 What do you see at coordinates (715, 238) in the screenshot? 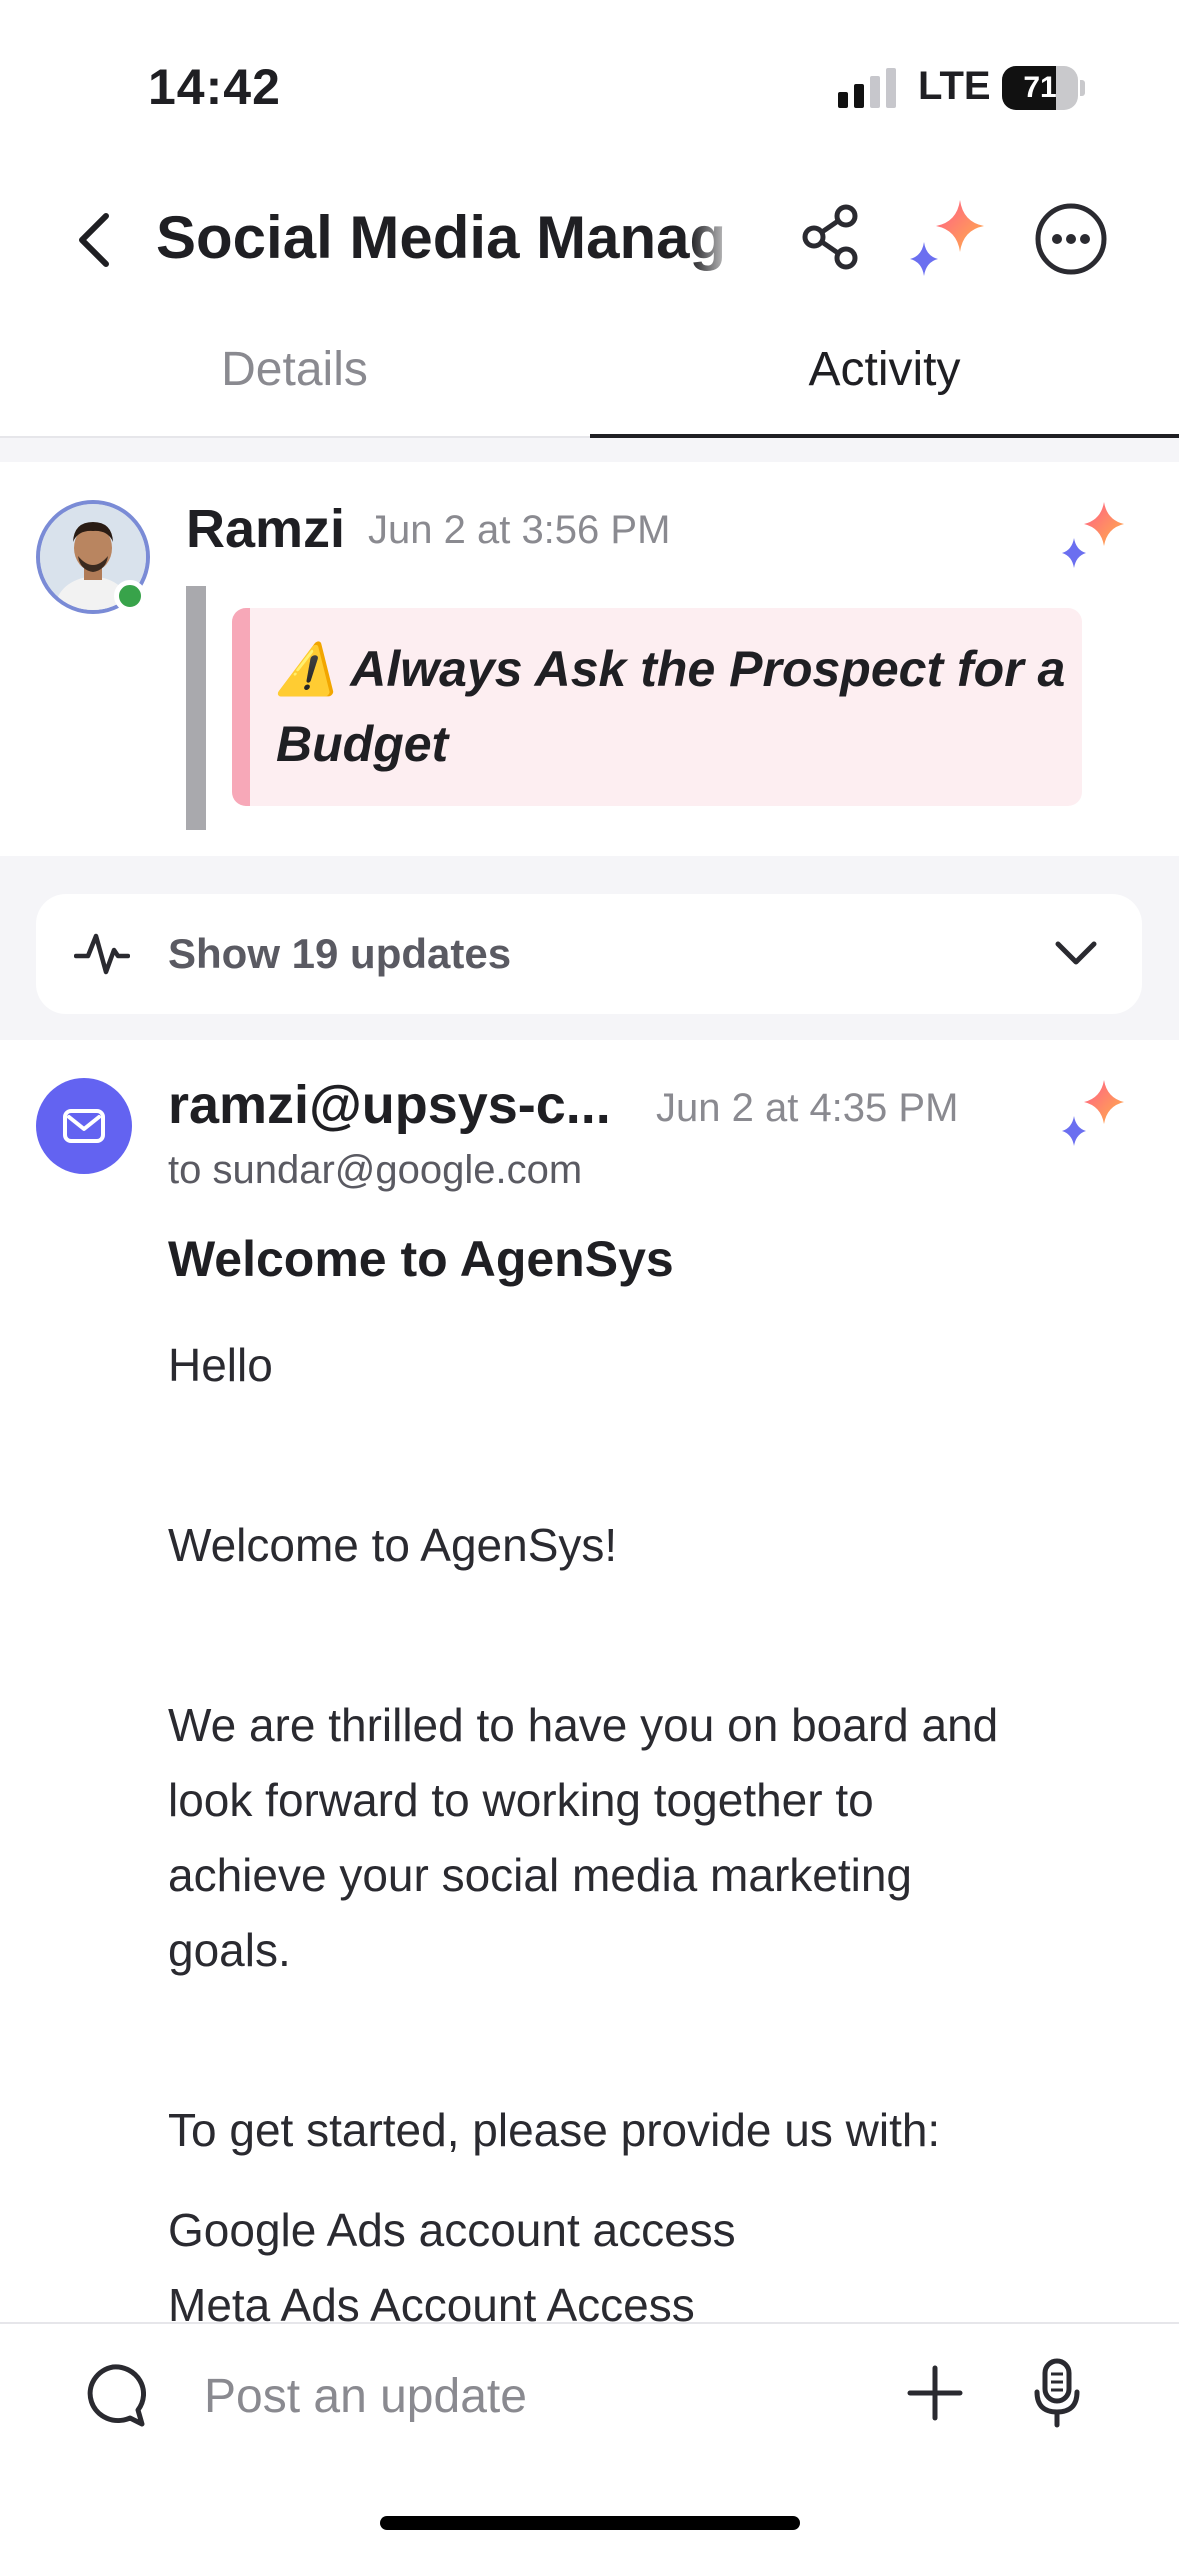
I see `title-fade` at bounding box center [715, 238].